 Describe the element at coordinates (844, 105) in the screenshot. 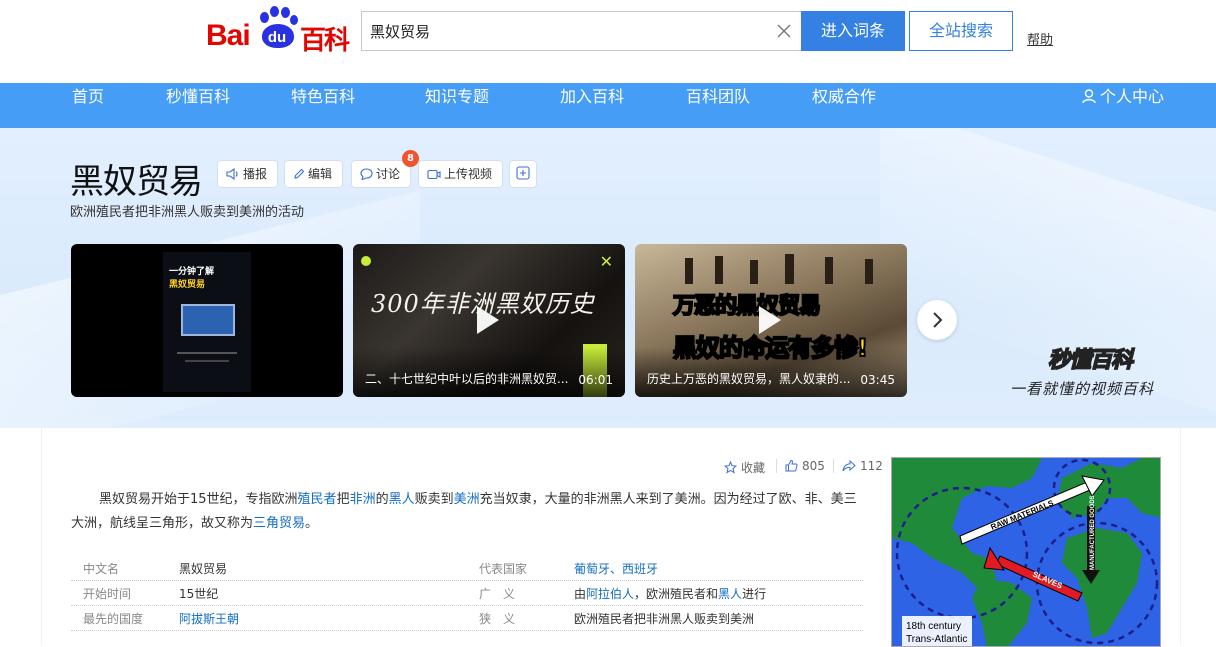

I see `nav-item-cooperation: 权威合作` at that location.